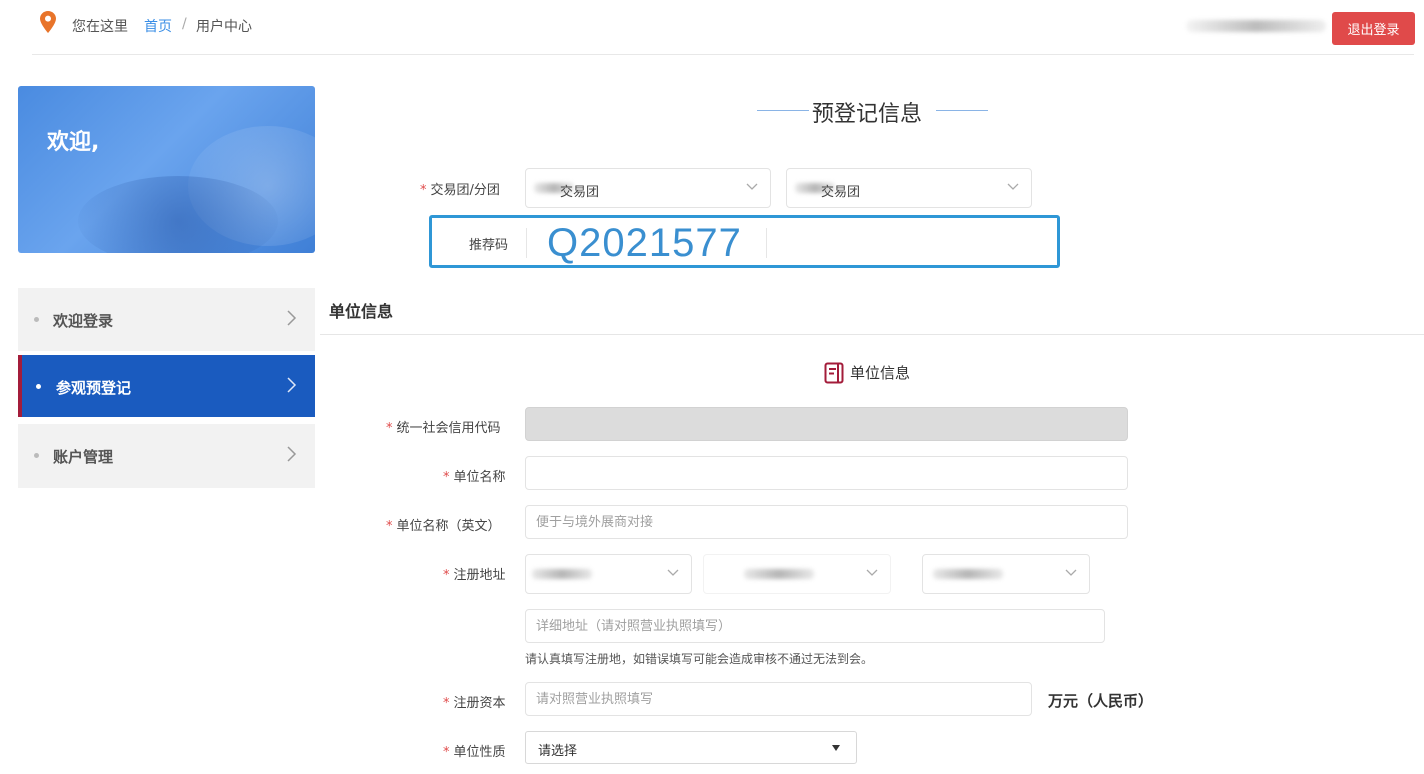 Image resolution: width=1424 pixels, height=774 pixels. What do you see at coordinates (909, 188) in the screenshot?
I see `subgroup-select: 交易团` at bounding box center [909, 188].